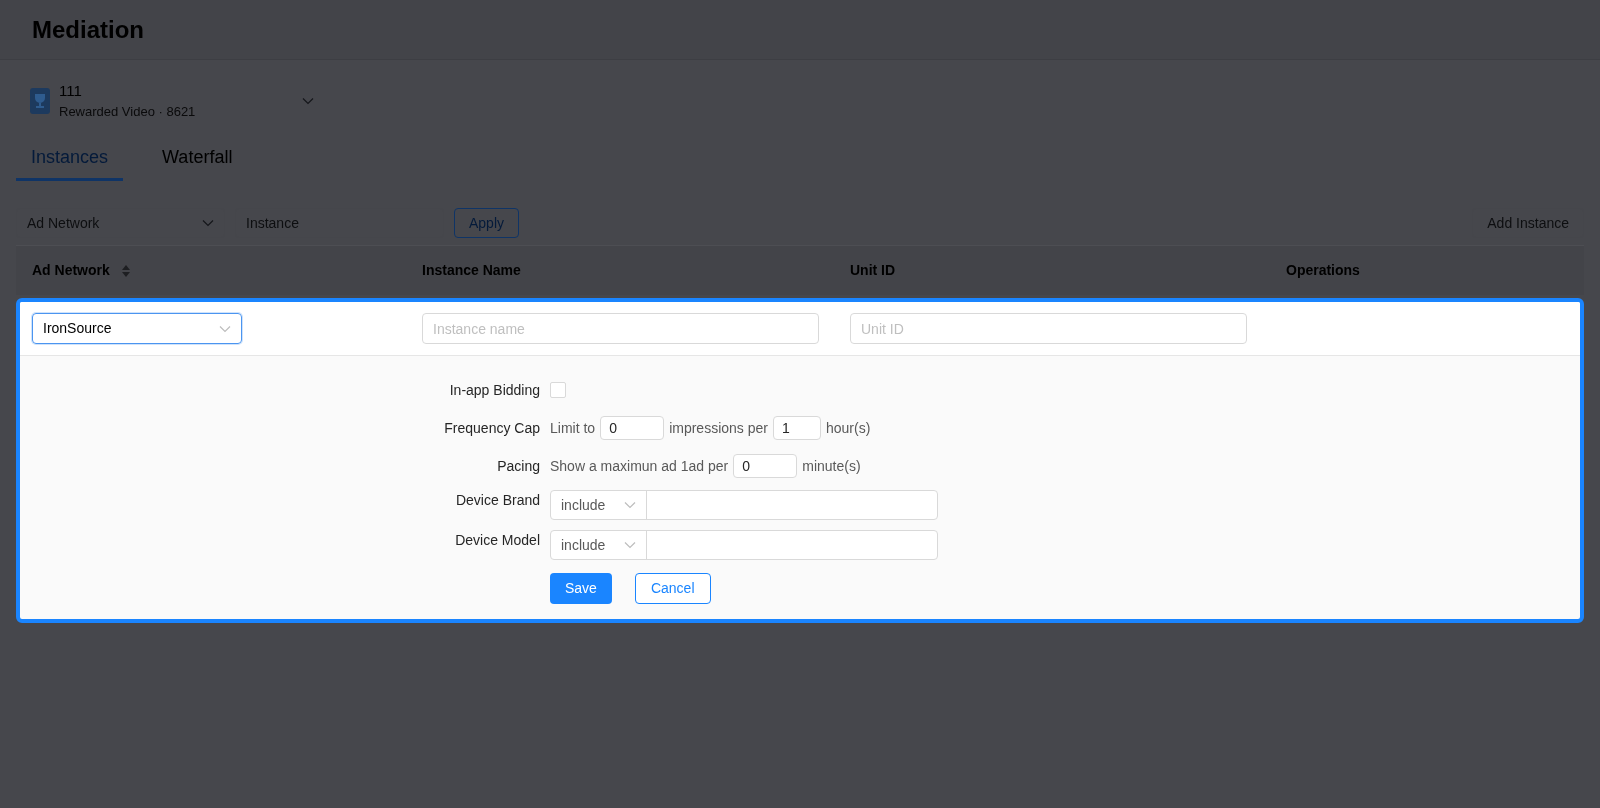 This screenshot has width=1600, height=808. I want to click on field-text: minute(s), so click(831, 466).